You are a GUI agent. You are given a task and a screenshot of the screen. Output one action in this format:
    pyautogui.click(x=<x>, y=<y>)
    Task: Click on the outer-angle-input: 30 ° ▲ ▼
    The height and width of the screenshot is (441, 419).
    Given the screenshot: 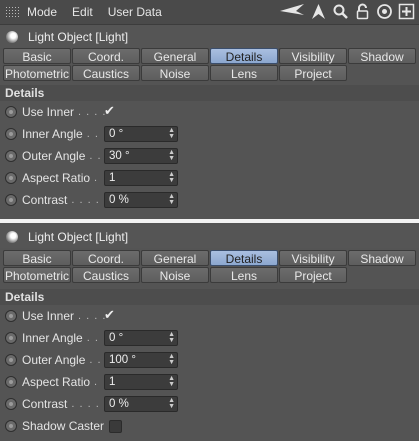 What is the action you would take?
    pyautogui.click(x=141, y=156)
    